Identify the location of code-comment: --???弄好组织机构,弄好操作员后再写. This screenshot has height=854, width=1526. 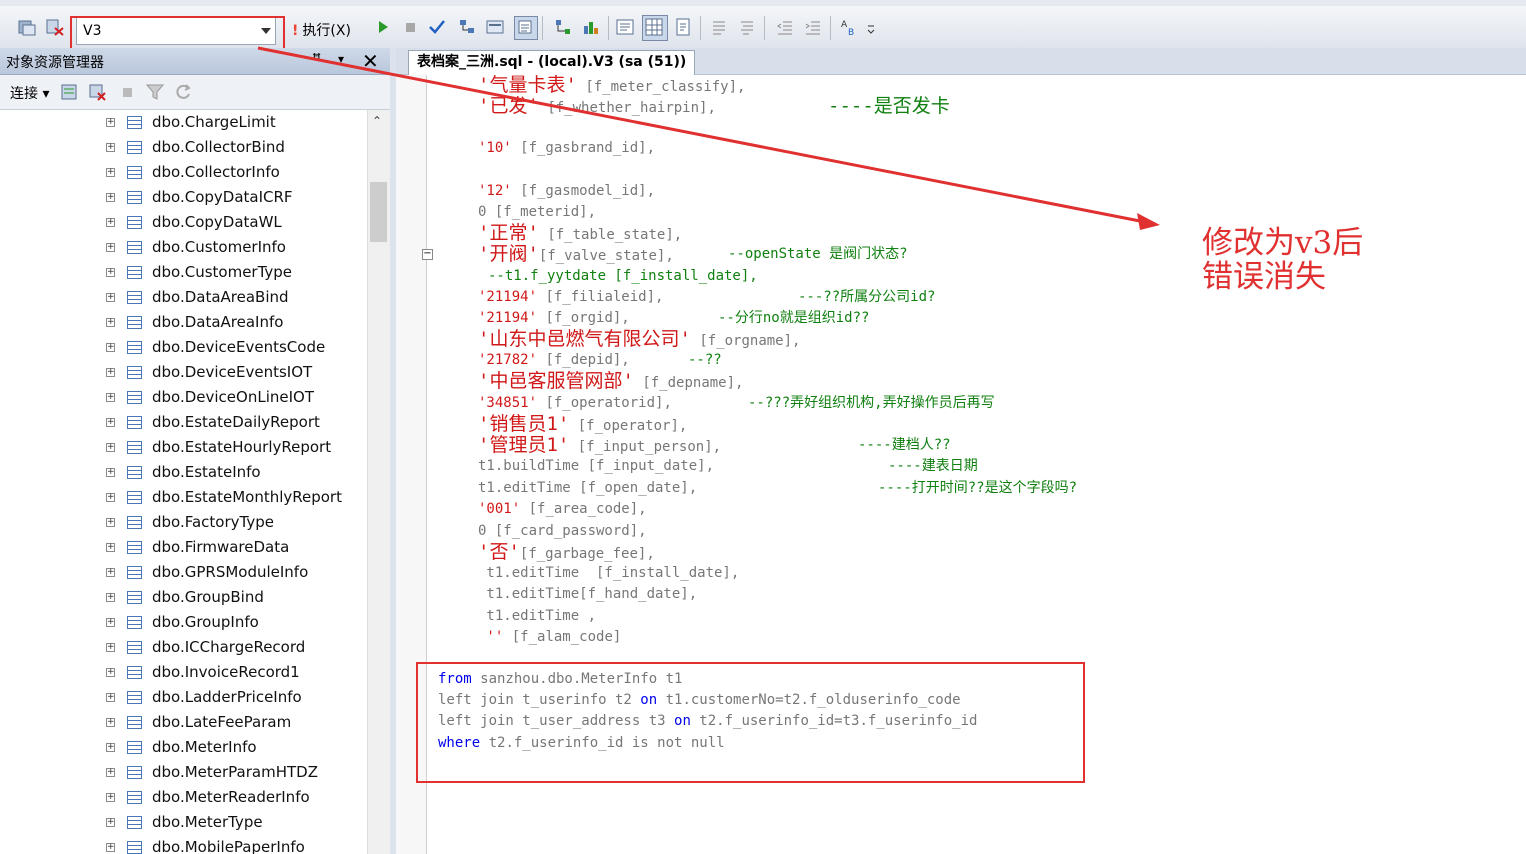
(871, 403).